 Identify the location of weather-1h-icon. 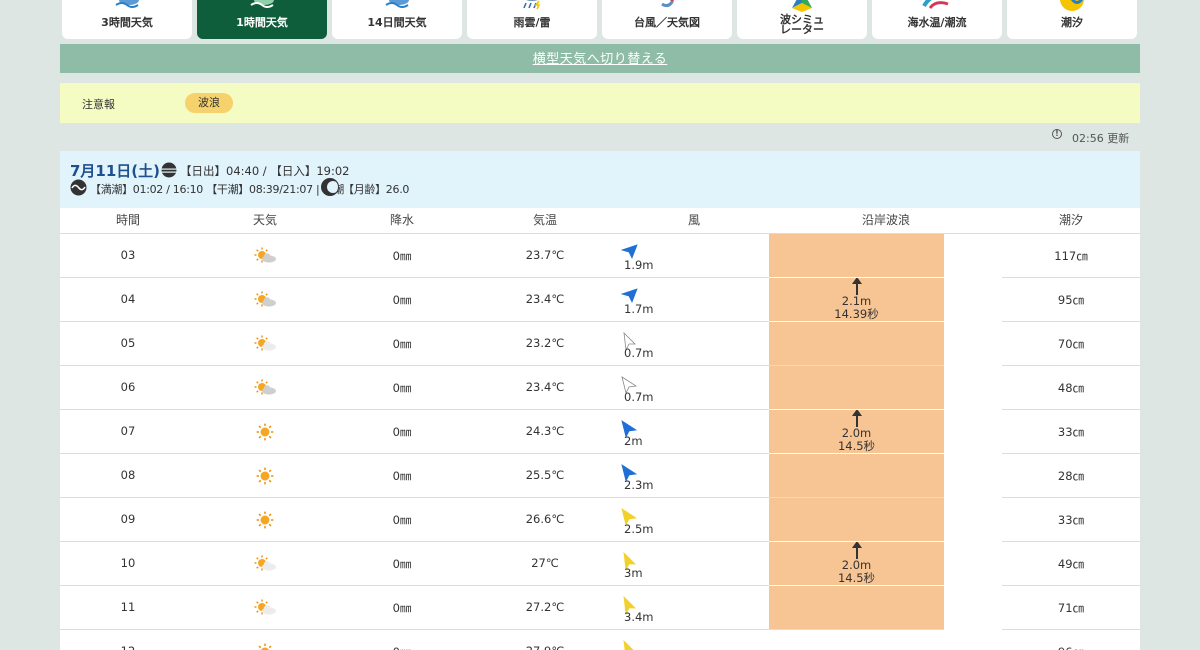
(262, 5).